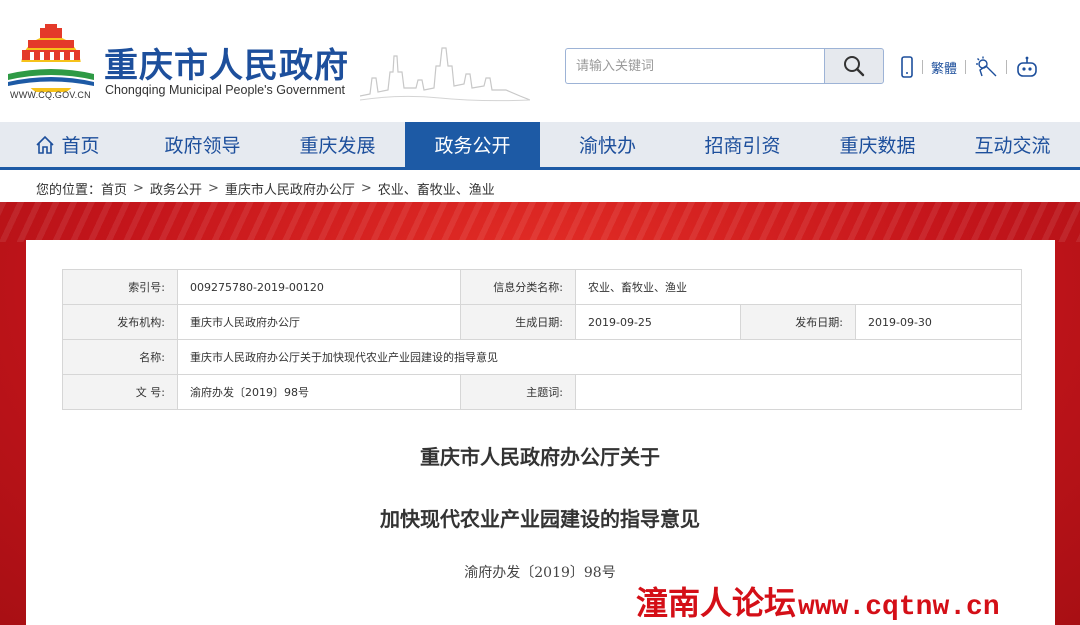 This screenshot has height=625, width=1080. What do you see at coordinates (944, 67) in the screenshot?
I see `traditional-chinese-link: 繁體` at bounding box center [944, 67].